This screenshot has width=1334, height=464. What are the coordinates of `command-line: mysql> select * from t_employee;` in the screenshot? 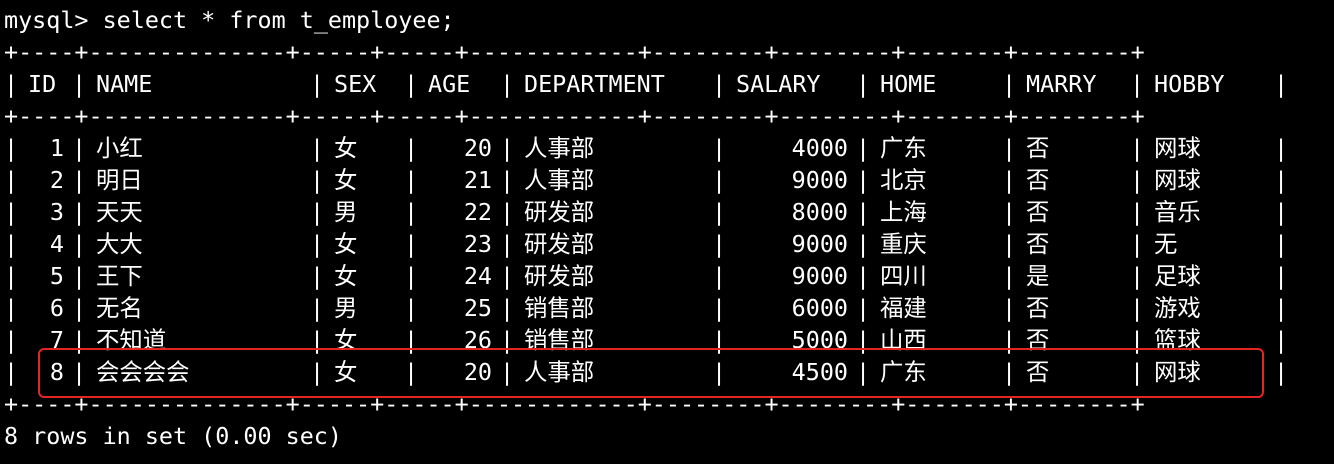 It's located at (667, 20).